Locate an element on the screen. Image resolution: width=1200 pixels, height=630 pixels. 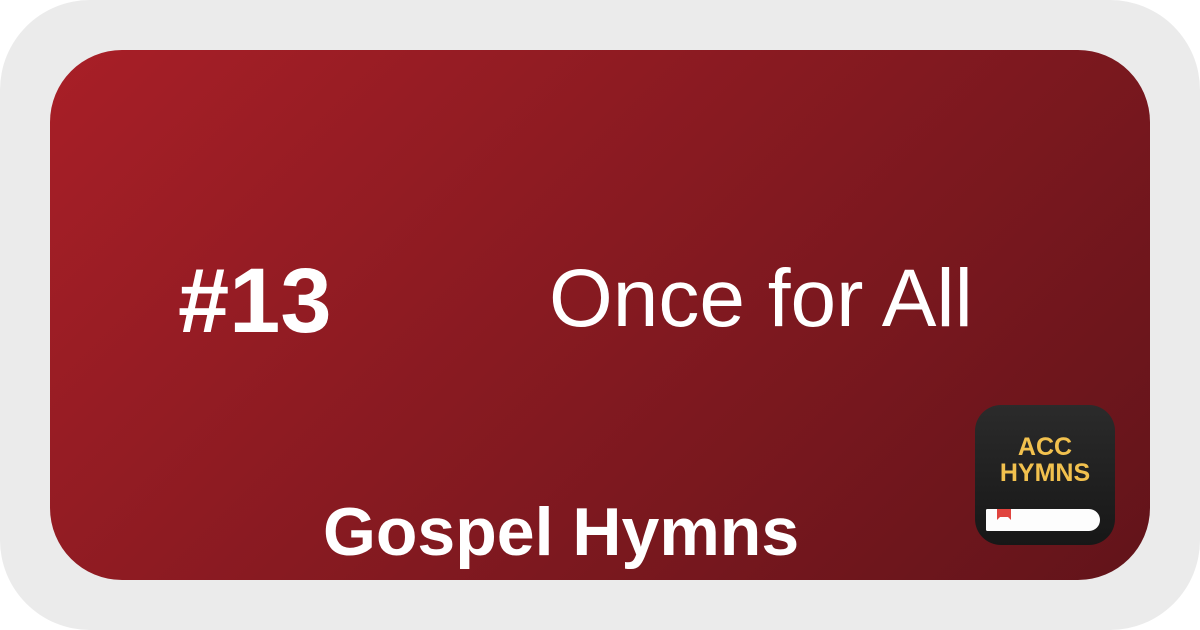
app-icon: ACC HYMNS is located at coordinates (1045, 475).